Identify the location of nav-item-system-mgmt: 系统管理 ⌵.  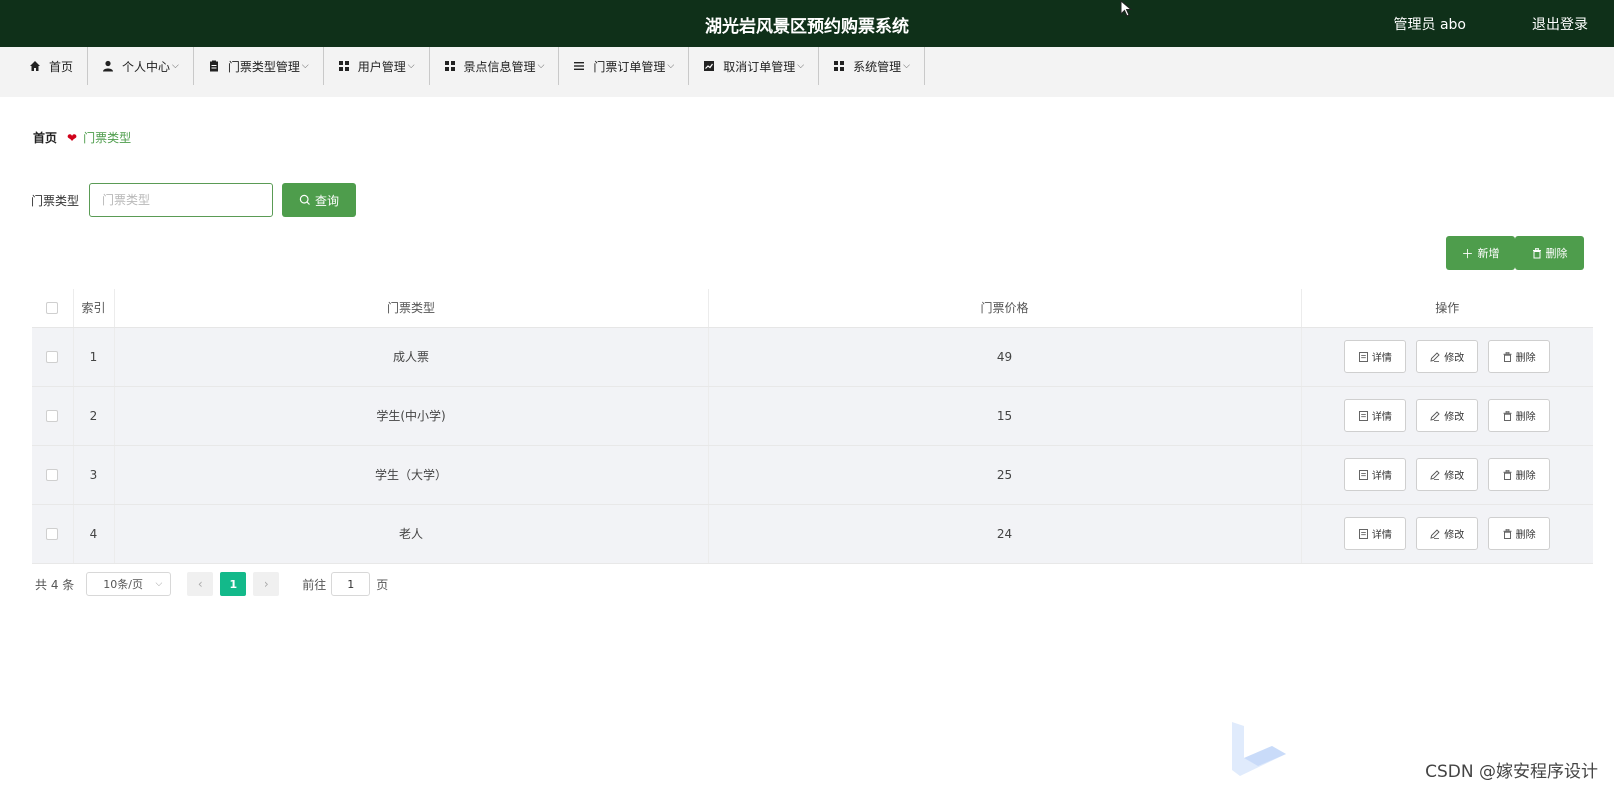
(872, 66).